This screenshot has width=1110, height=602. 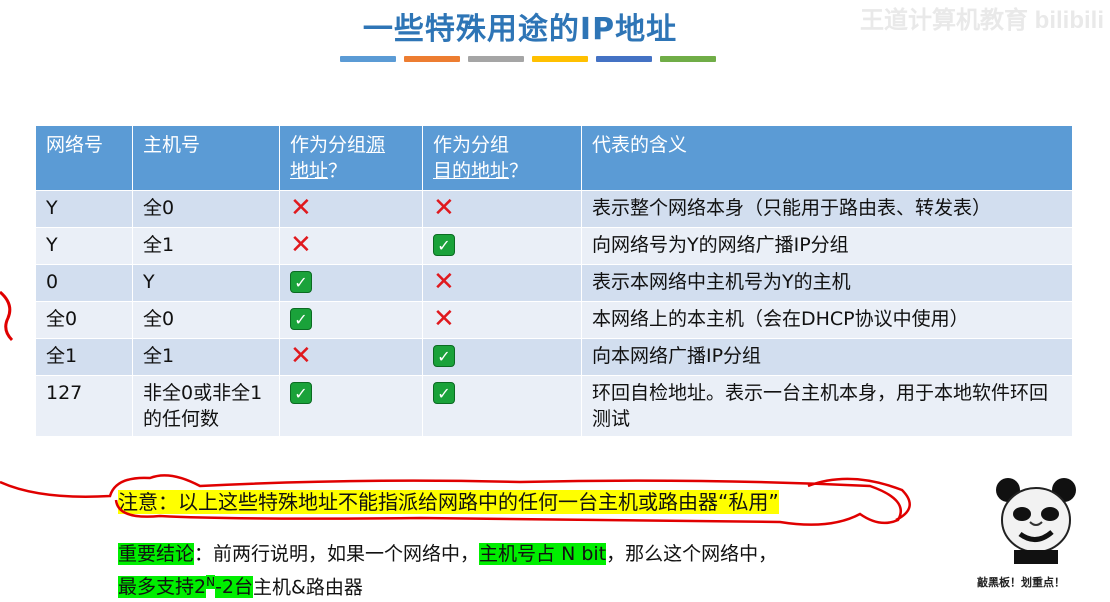 I want to click on conclusion-text-2: ，那么这个网络中，, so click(x=692, y=554).